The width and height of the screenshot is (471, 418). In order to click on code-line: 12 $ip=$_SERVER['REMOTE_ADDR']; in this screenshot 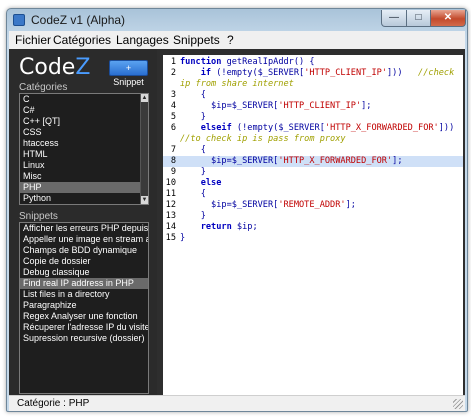, I will do `click(313, 205)`.